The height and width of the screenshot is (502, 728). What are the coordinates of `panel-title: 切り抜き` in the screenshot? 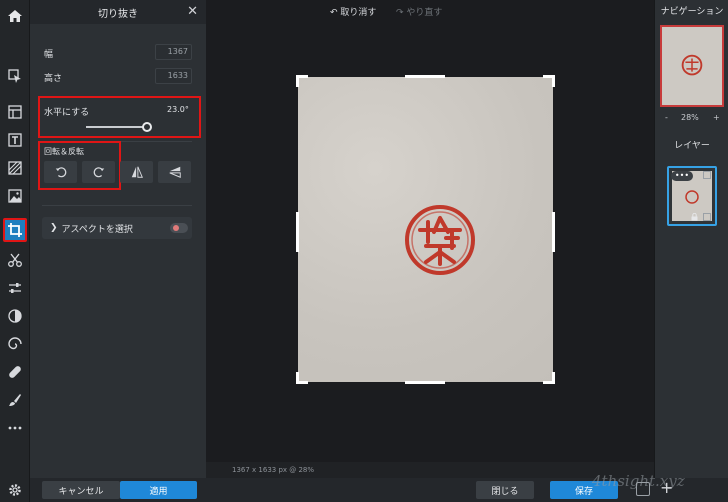 It's located at (118, 14).